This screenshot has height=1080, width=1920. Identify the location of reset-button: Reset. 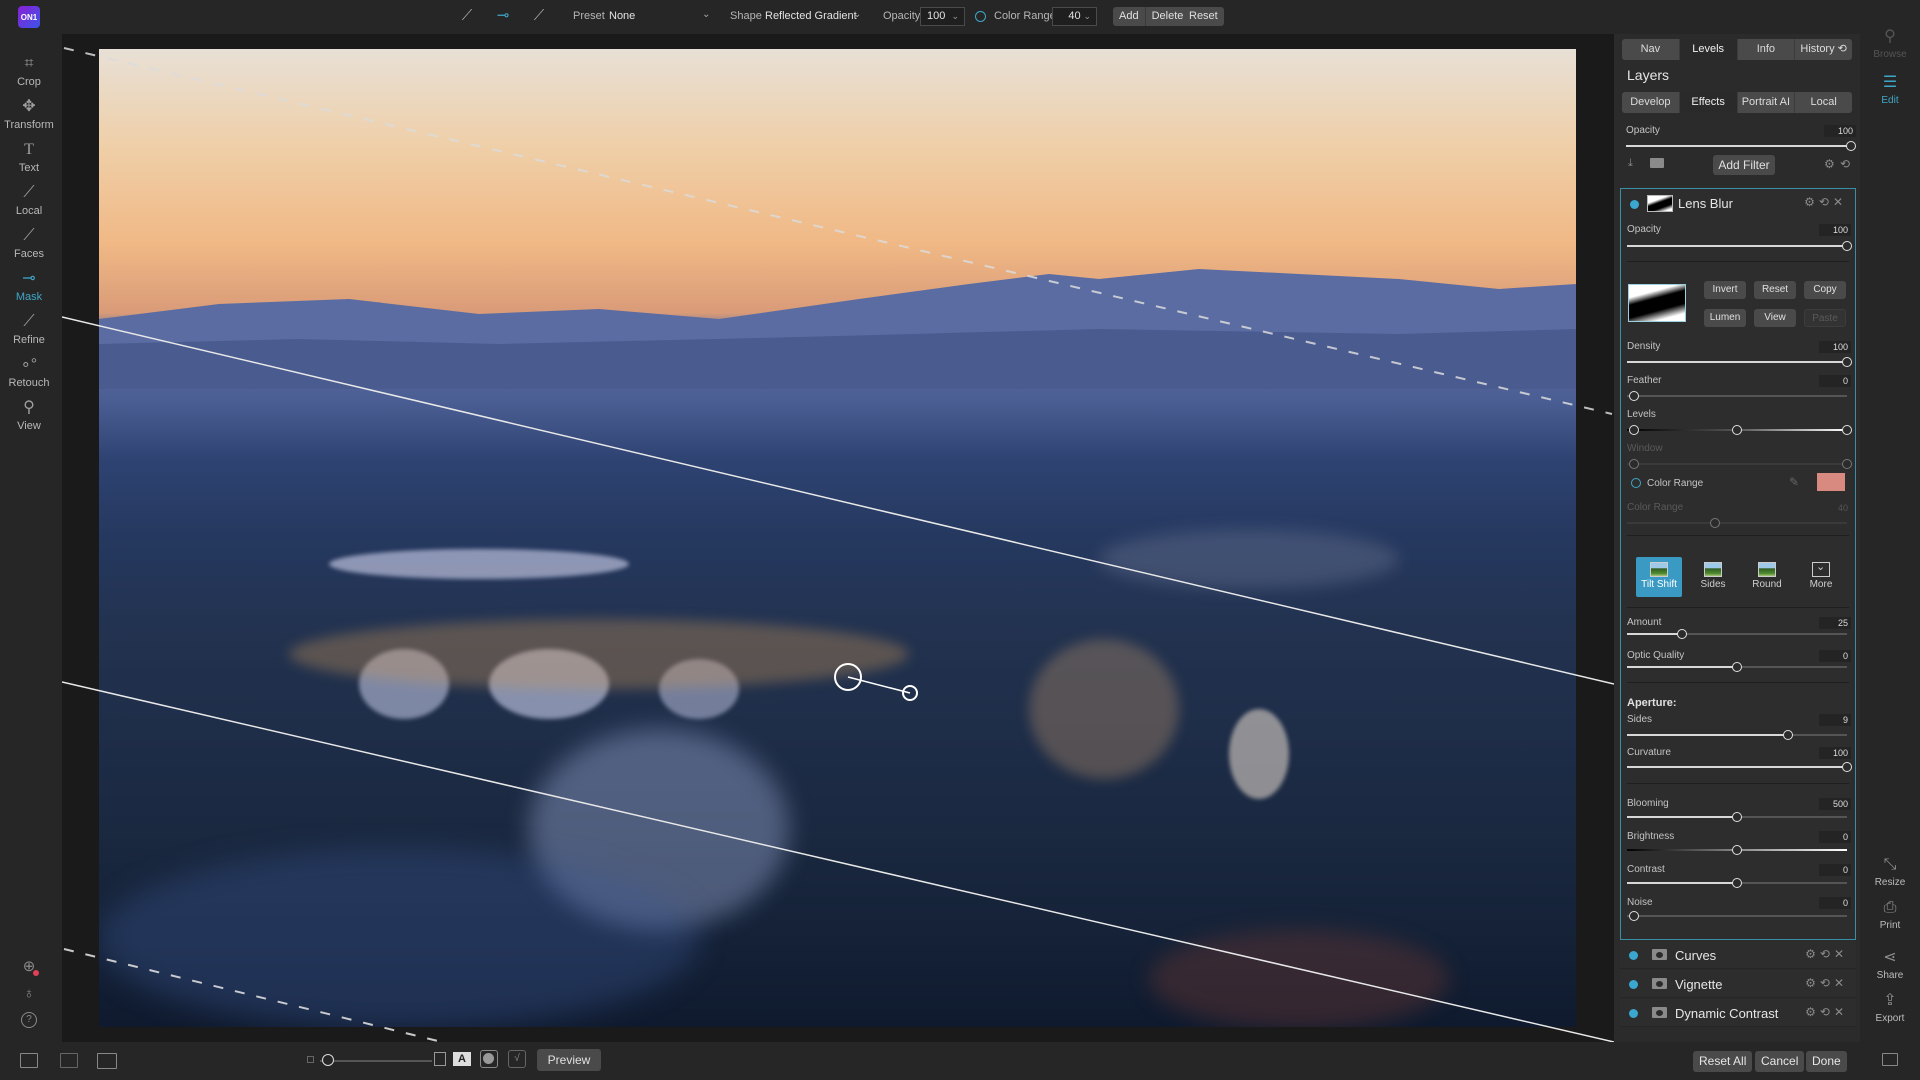
(1203, 16).